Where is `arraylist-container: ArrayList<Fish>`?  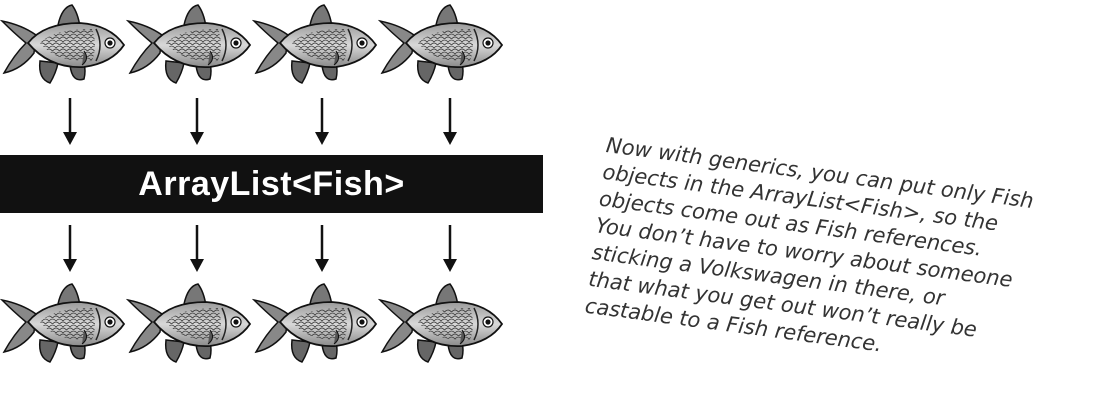
arraylist-container: ArrayList<Fish> is located at coordinates (271, 184).